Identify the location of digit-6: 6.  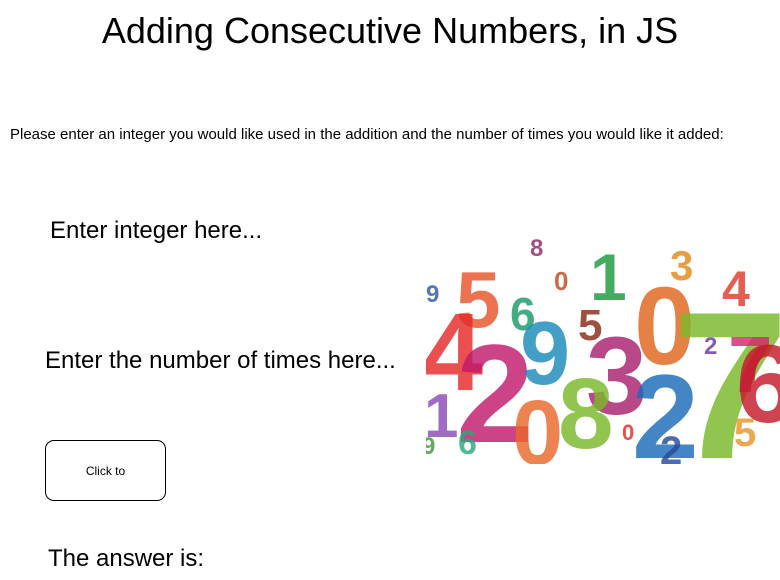
(467, 443).